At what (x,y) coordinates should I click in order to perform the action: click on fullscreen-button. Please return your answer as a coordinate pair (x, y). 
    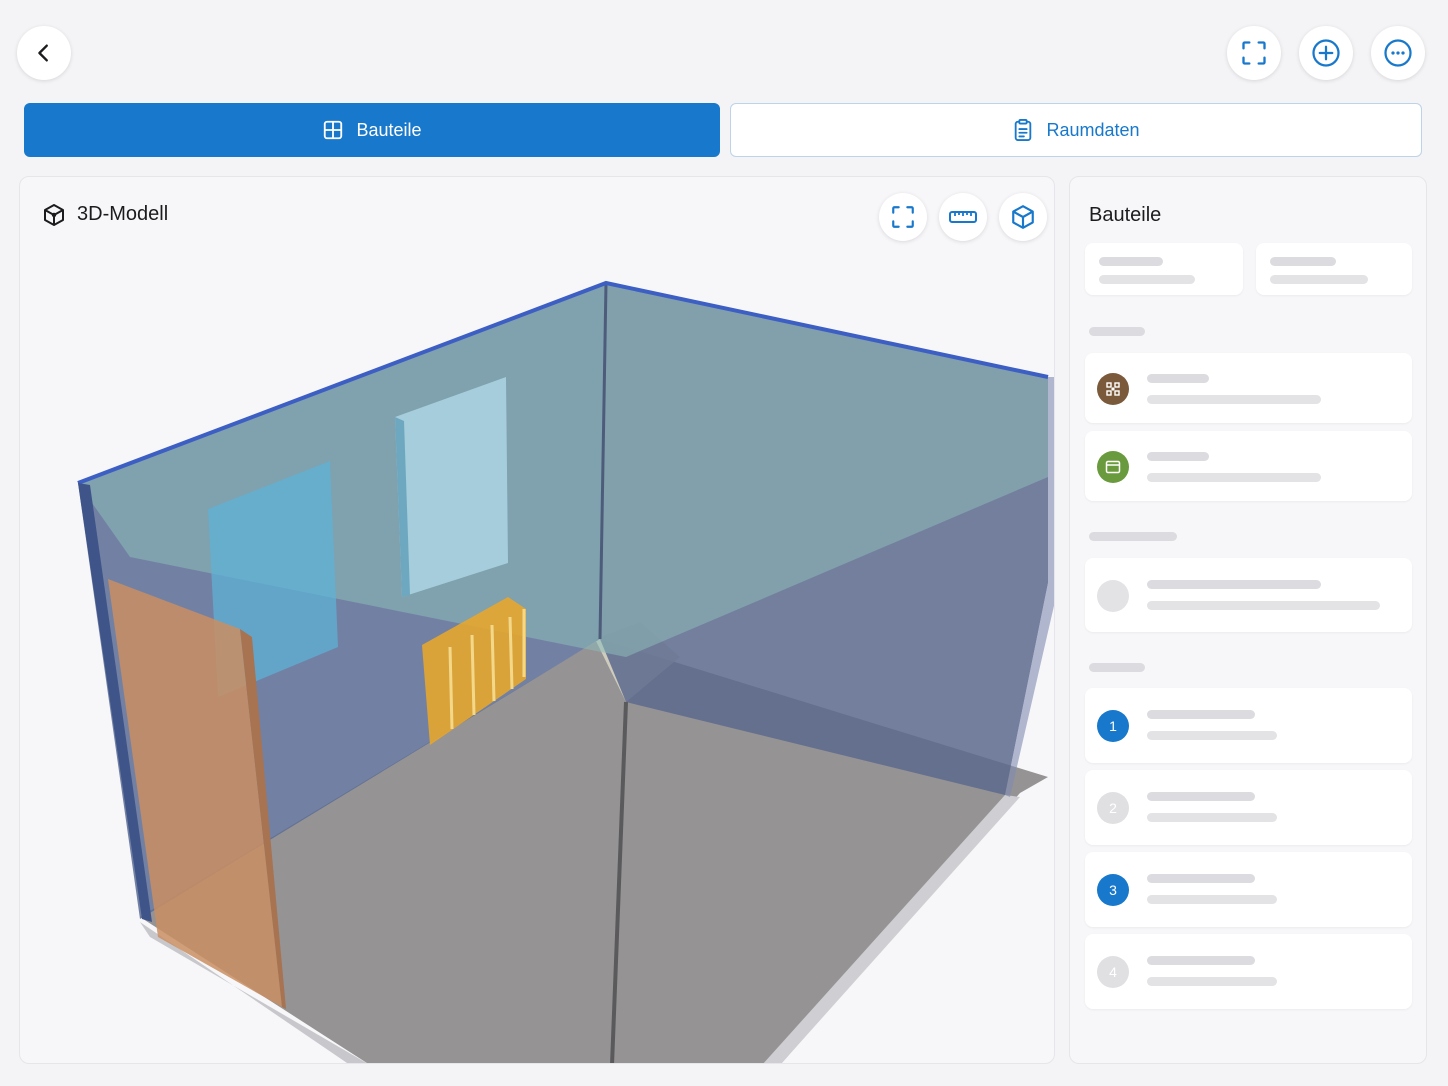
    Looking at the image, I should click on (1254, 53).